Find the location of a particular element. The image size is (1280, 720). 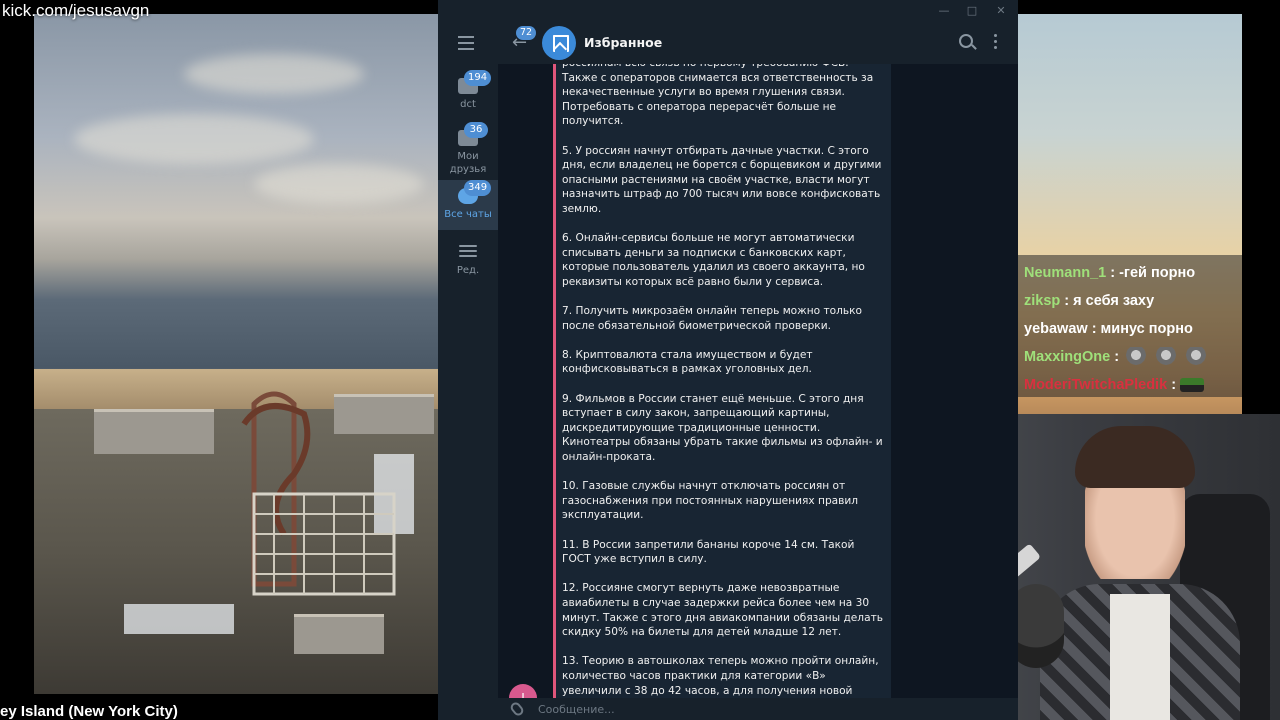

saved-messages-icon is located at coordinates (559, 43).